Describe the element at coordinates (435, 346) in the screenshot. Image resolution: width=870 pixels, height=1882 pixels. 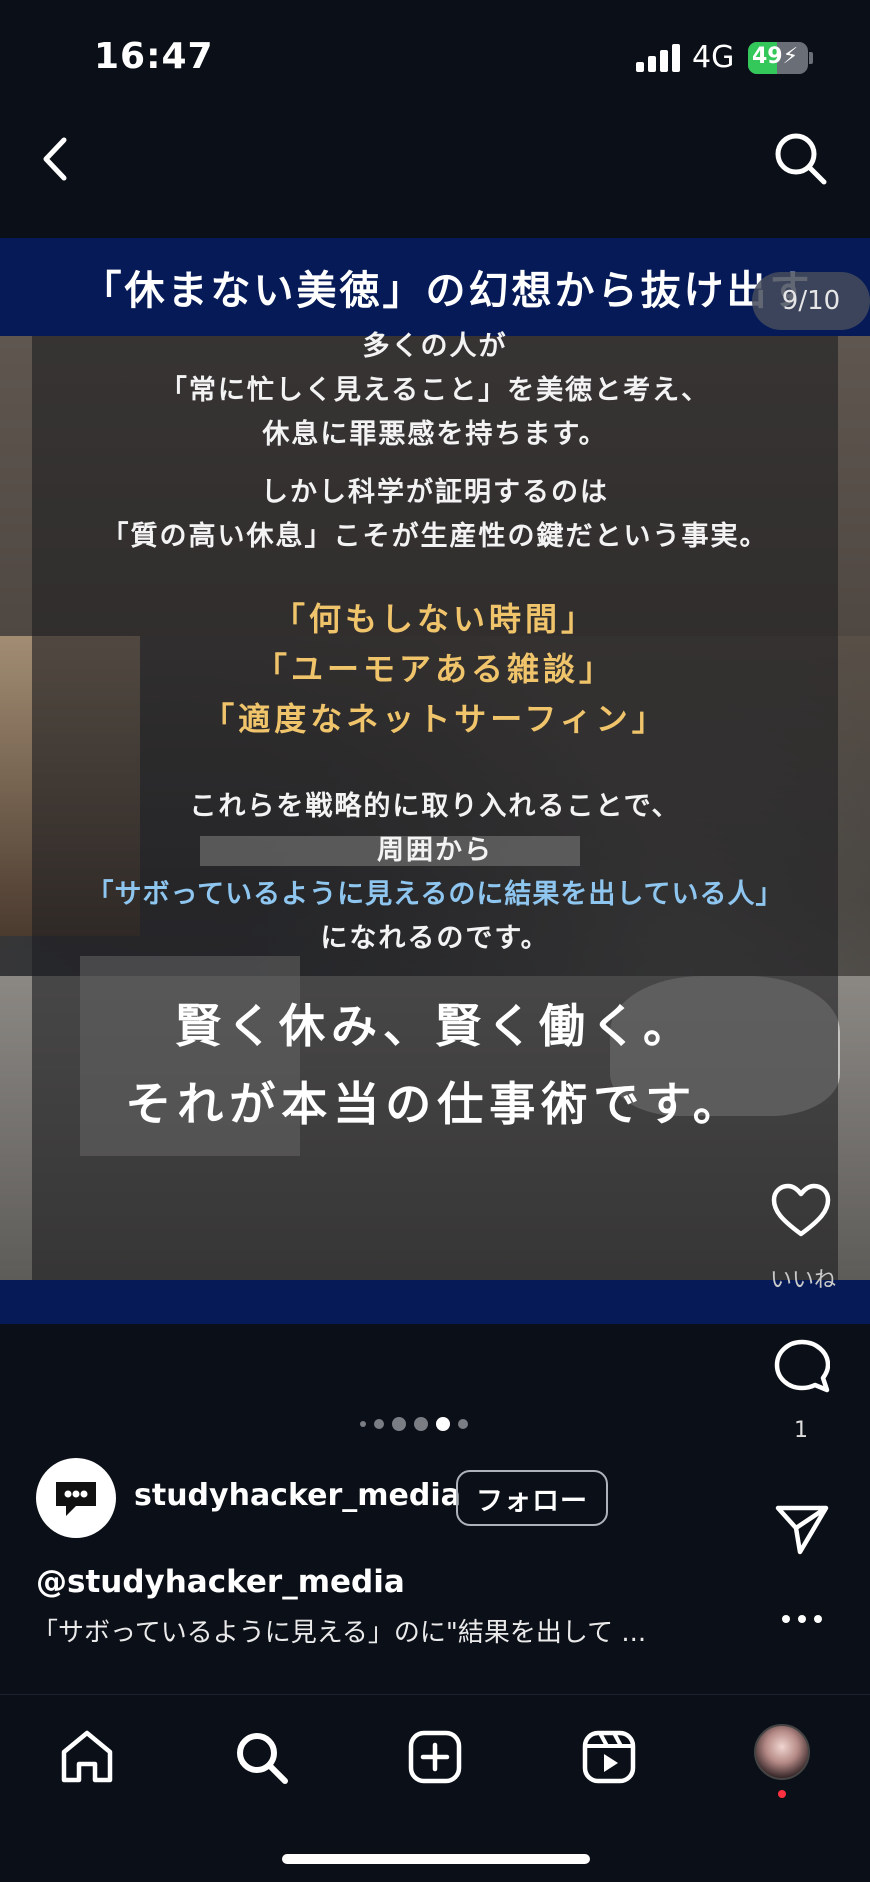
I see `slide-line: 多くの人が` at that location.